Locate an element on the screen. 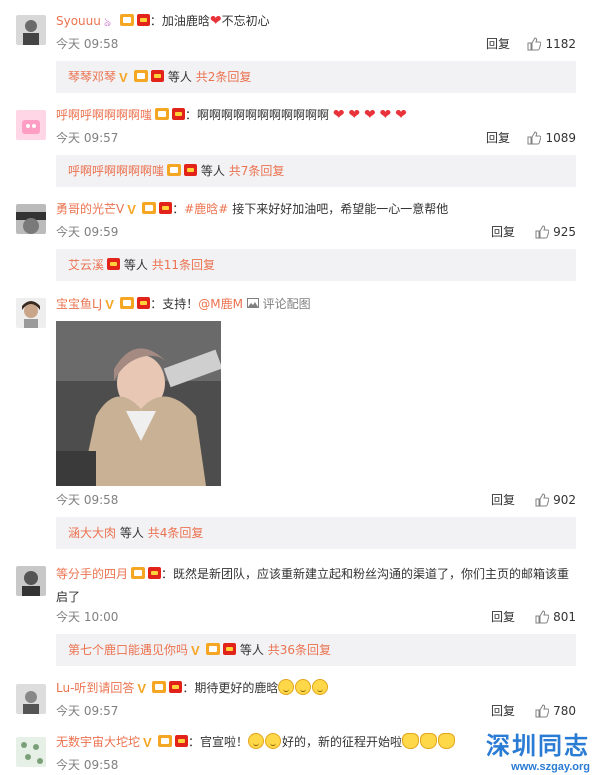 This screenshot has width=596, height=775. comment-pic-link: 评论配图 is located at coordinates (278, 304).